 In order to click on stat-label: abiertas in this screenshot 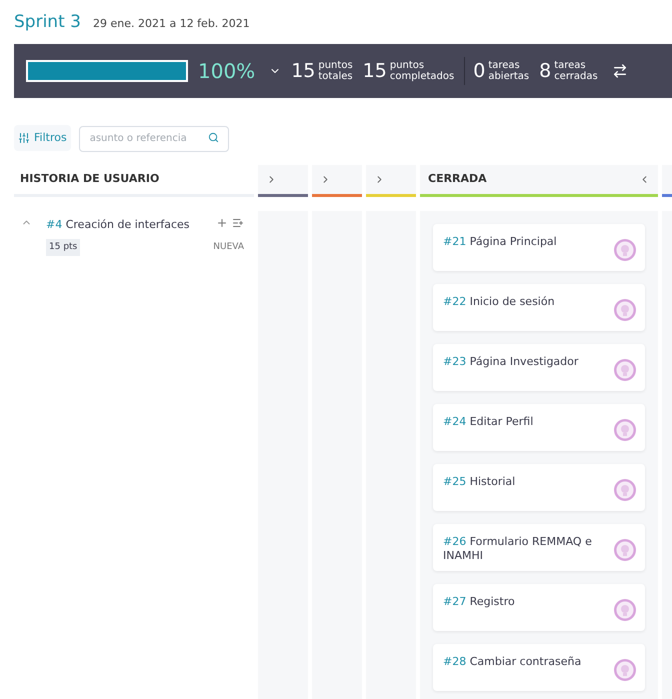, I will do `click(509, 76)`.